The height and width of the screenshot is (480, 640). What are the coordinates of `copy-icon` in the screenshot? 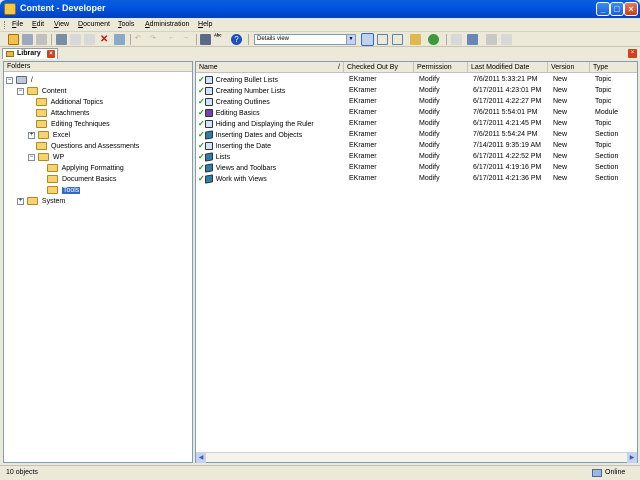 It's located at (75, 39).